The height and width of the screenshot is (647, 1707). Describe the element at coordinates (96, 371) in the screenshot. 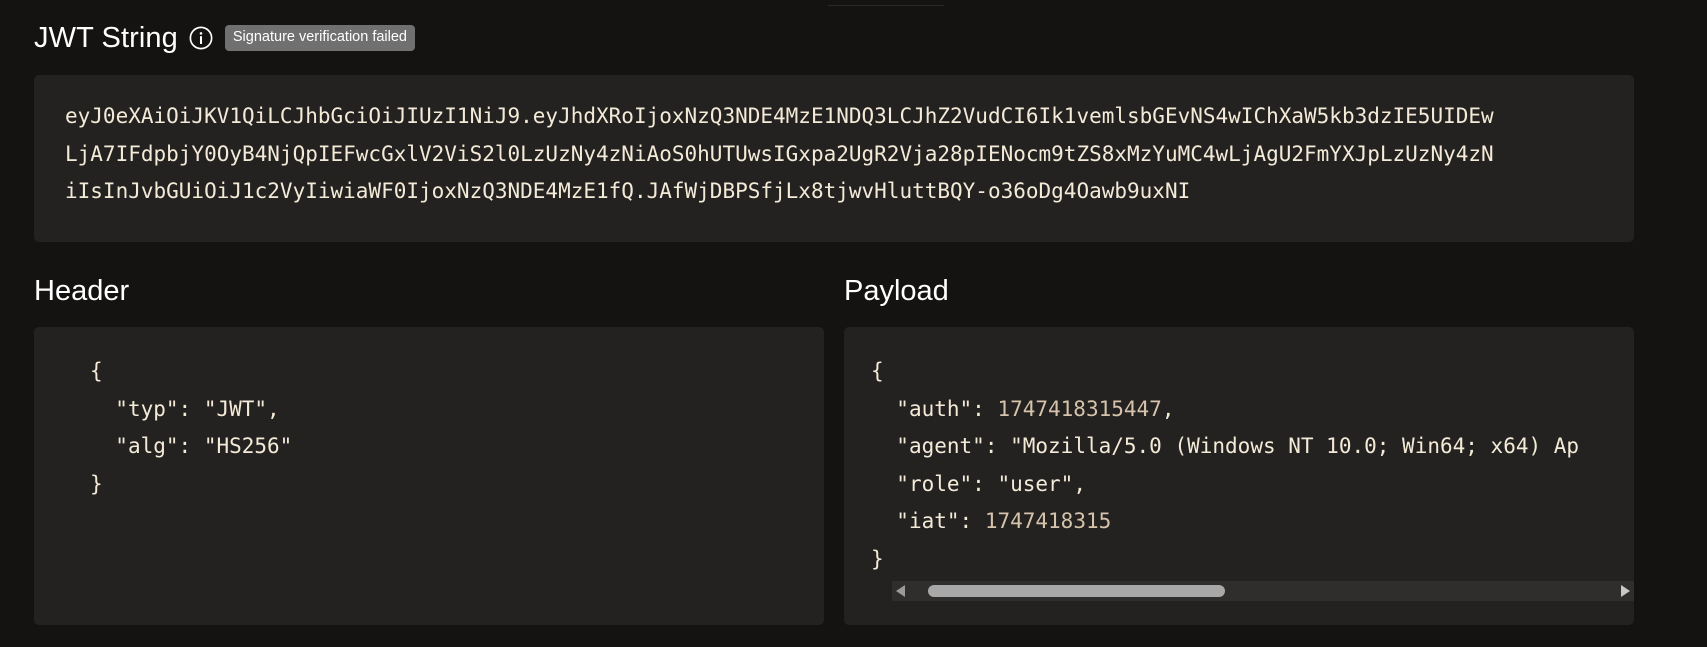

I see `header-open-brace: {` at that location.